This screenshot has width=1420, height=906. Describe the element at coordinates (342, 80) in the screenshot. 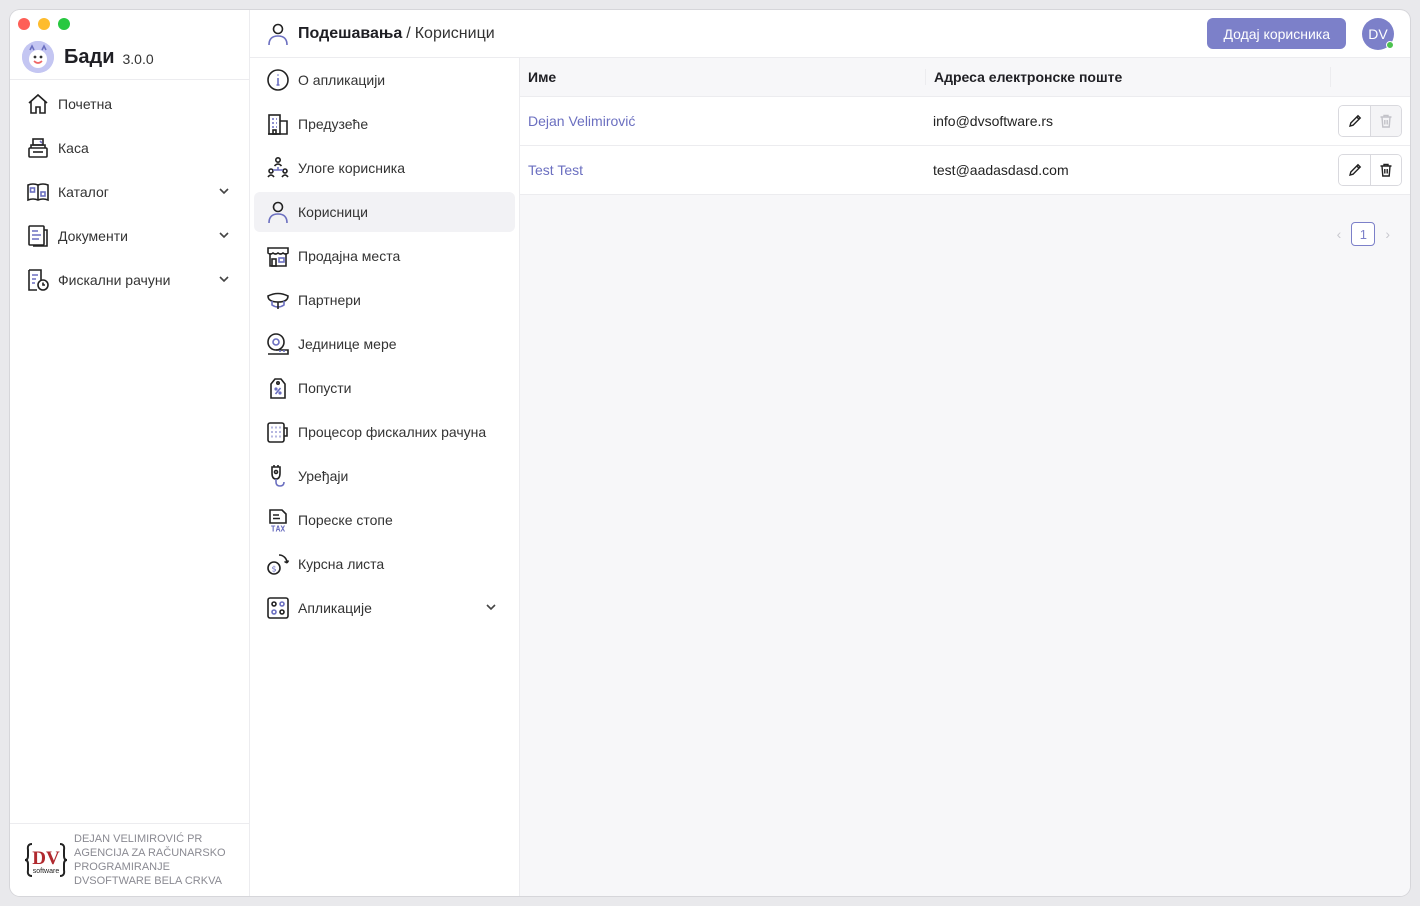

I see `settings-item-label: О апликацији` at that location.